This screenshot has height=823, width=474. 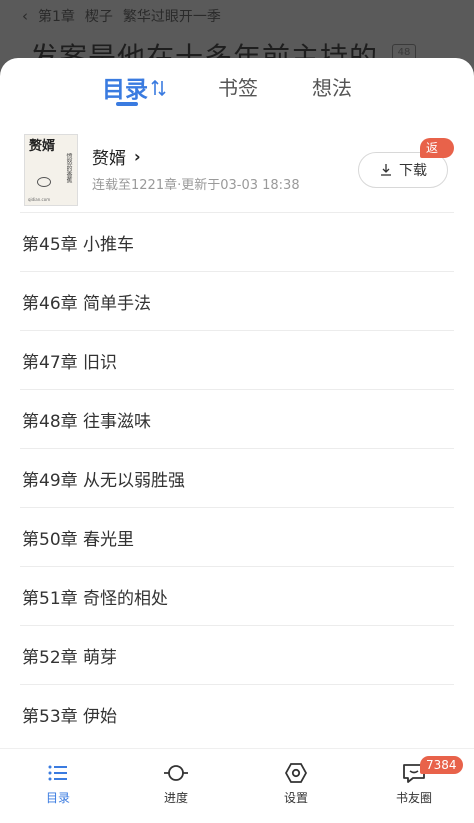 I want to click on chapter-title: 第47章 旧识, so click(x=70, y=362).